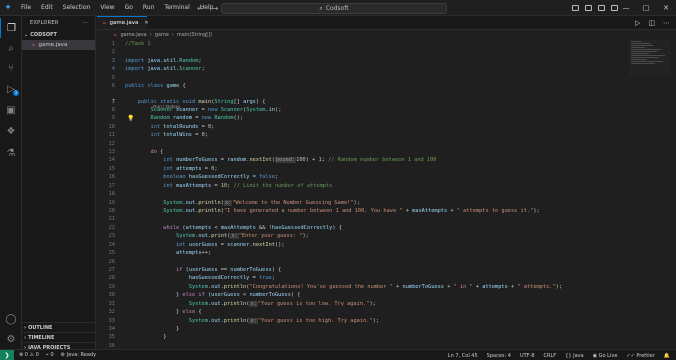 Image resolution: width=676 pixels, height=360 pixels. I want to click on menu-view: View, so click(107, 8).